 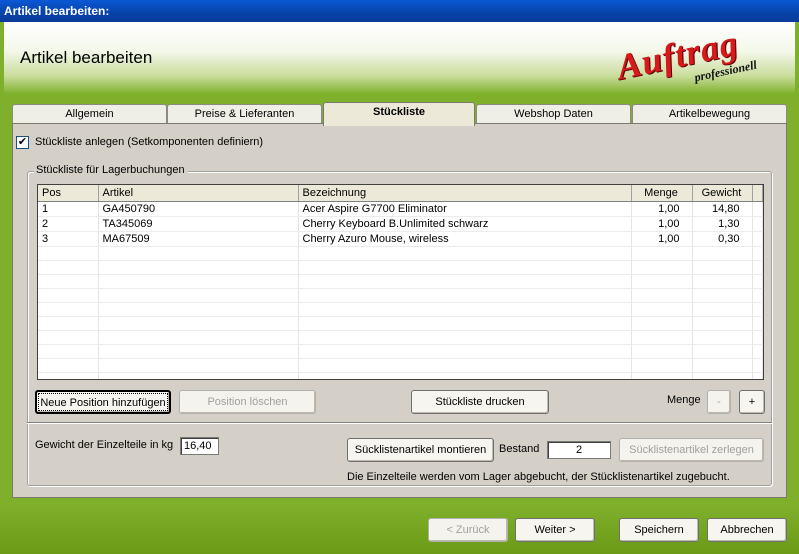 What do you see at coordinates (519, 449) in the screenshot?
I see `bestand-label: Bestand` at bounding box center [519, 449].